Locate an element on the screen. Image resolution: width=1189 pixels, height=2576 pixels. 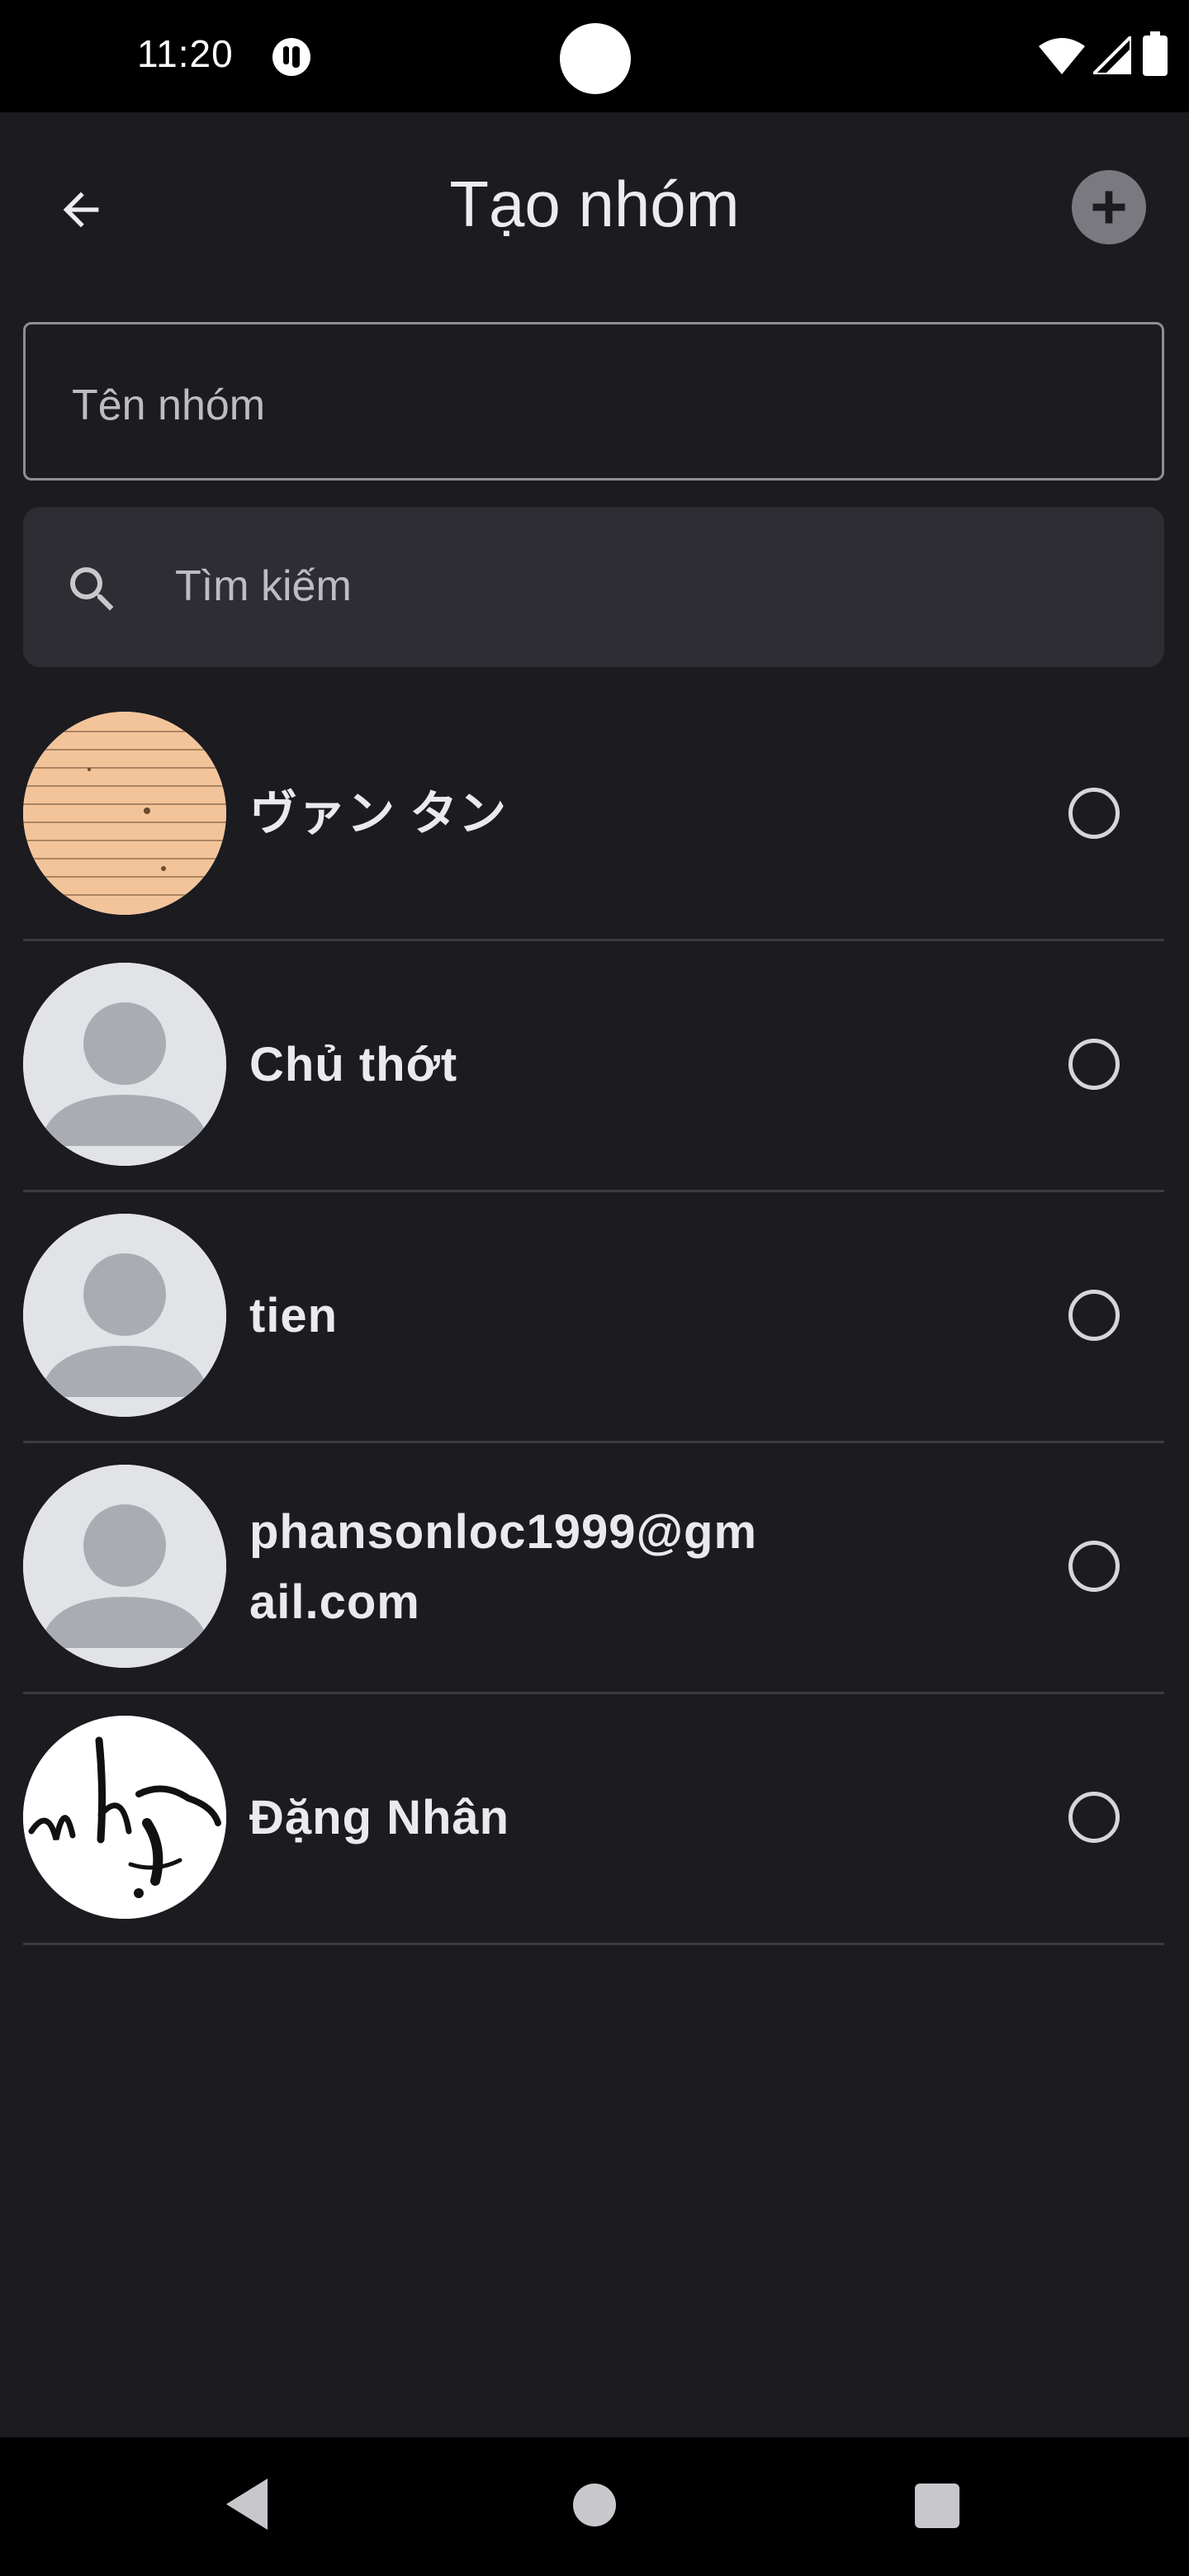
nav-back-icon is located at coordinates (247, 2504).